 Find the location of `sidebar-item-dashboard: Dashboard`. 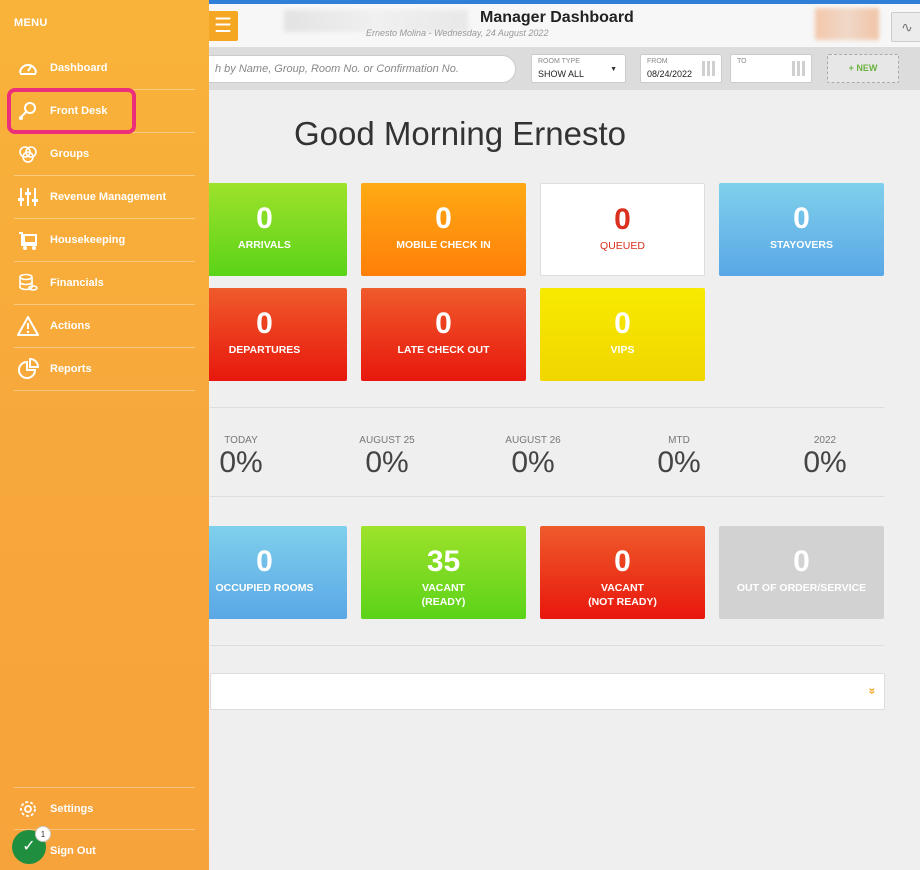

sidebar-item-dashboard: Dashboard is located at coordinates (104, 68).